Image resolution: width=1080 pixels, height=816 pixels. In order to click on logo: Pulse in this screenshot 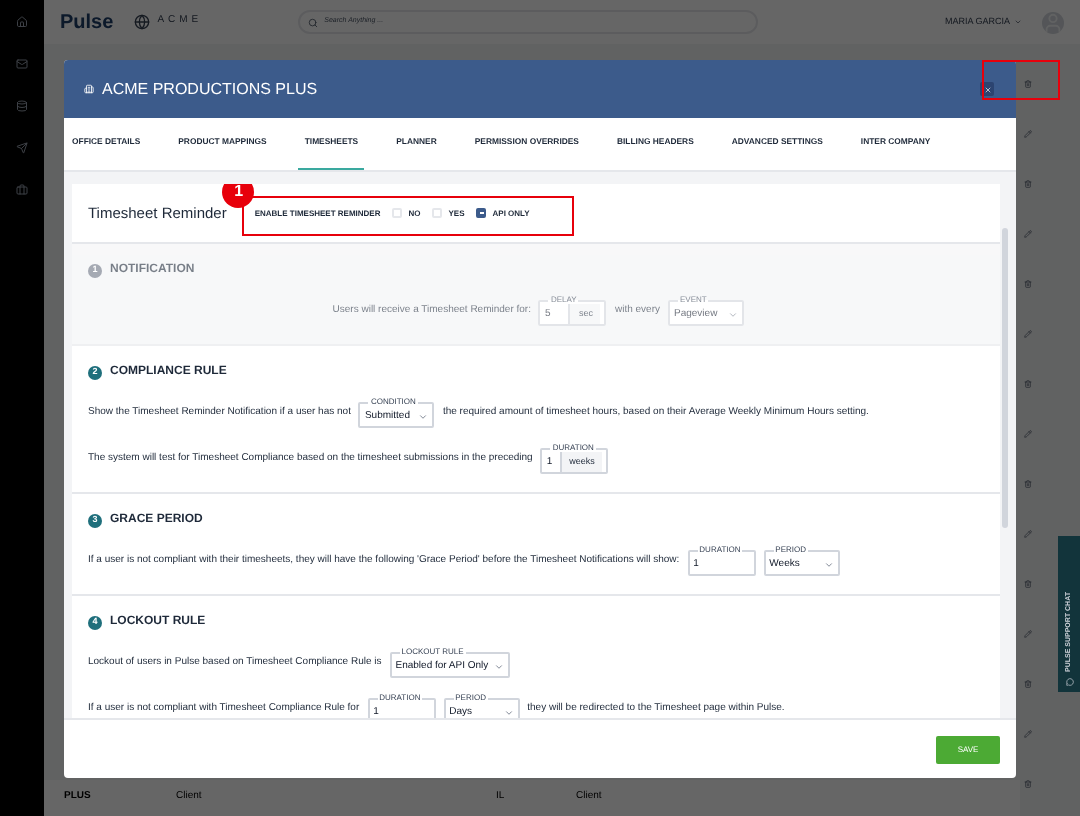, I will do `click(87, 23)`.